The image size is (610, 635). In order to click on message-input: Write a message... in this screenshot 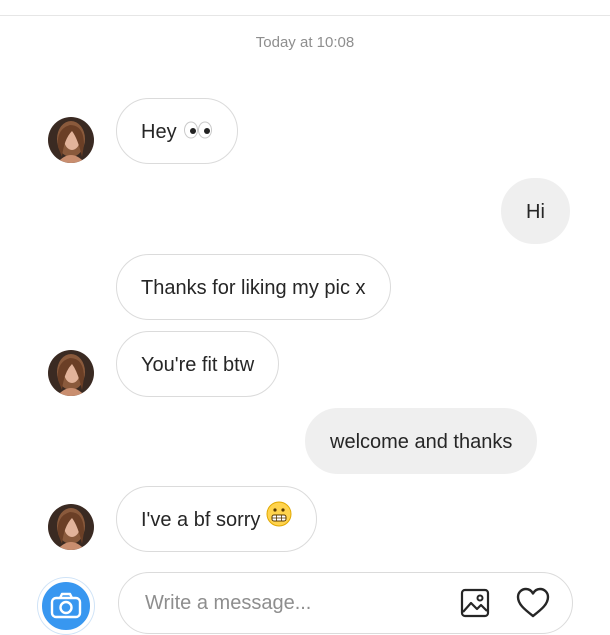, I will do `click(345, 603)`.